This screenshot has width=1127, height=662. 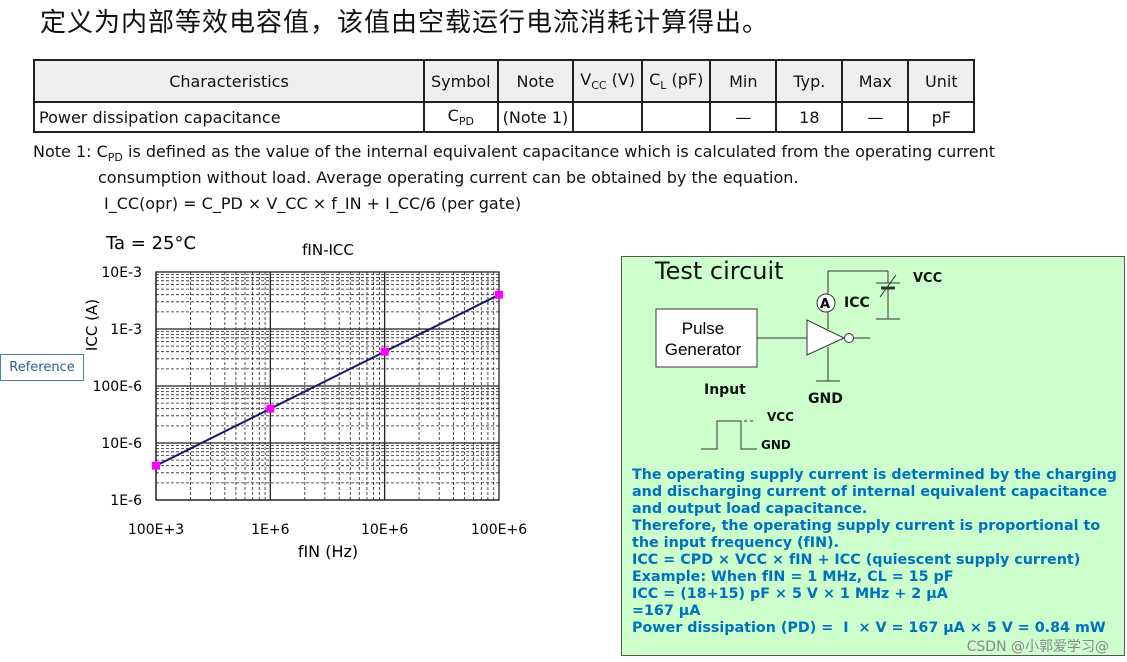 What do you see at coordinates (743, 117) in the screenshot?
I see `cell-min: —` at bounding box center [743, 117].